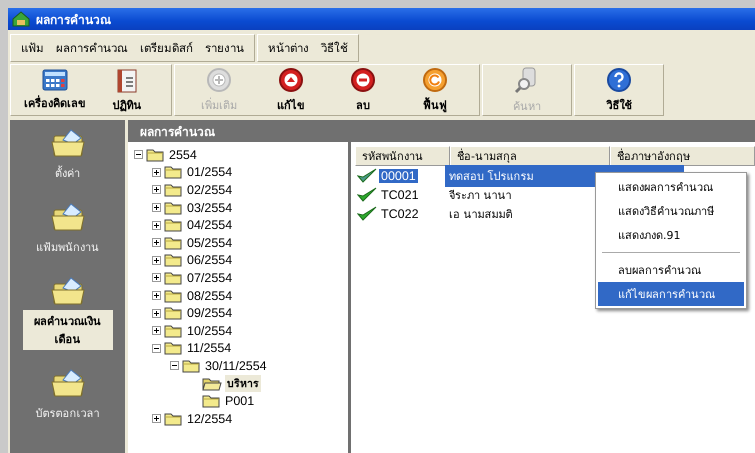 The width and height of the screenshot is (755, 453). What do you see at coordinates (682, 156) in the screenshot?
I see `column-header: ชื่อภาษาอังกฤษ` at bounding box center [682, 156].